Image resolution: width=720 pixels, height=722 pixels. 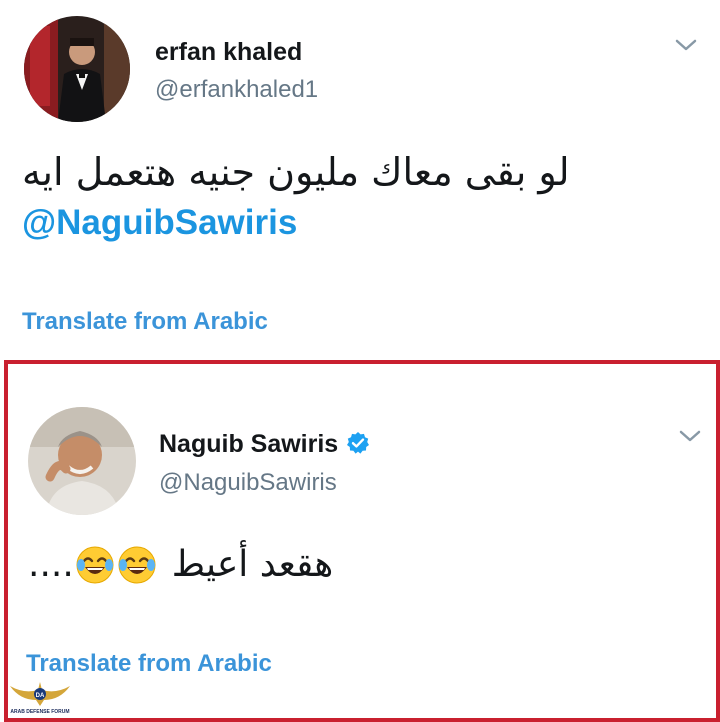 I want to click on translate-link: Translate from Arabic, so click(x=145, y=322).